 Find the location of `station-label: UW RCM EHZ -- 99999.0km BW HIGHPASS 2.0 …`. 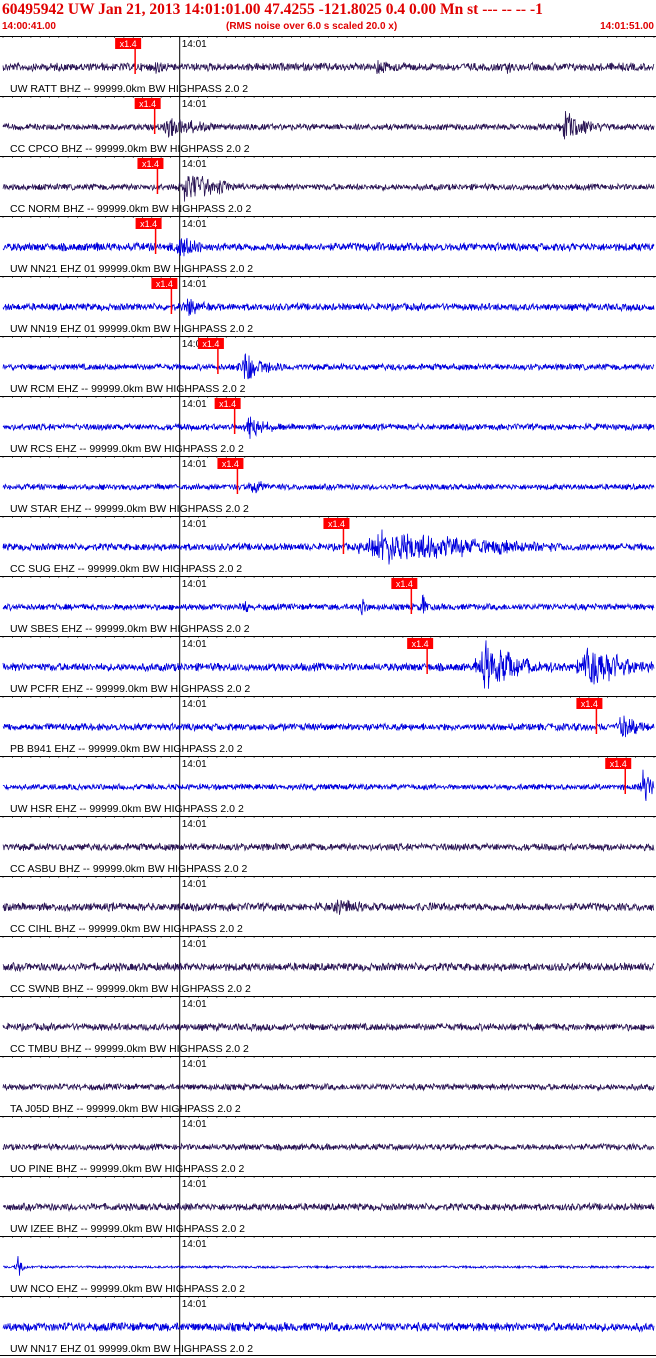

station-label: UW RCM EHZ -- 99999.0km BW HIGHPASS 2.0 … is located at coordinates (128, 389).